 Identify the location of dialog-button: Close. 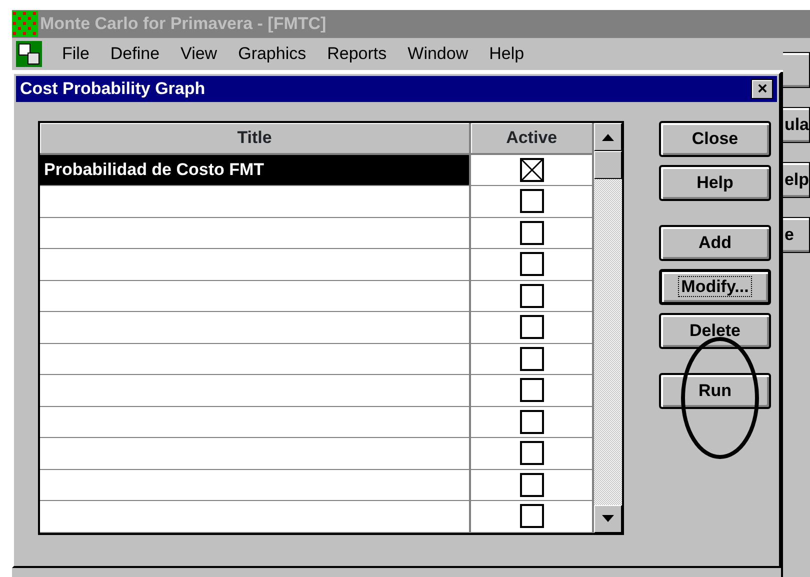
(715, 139).